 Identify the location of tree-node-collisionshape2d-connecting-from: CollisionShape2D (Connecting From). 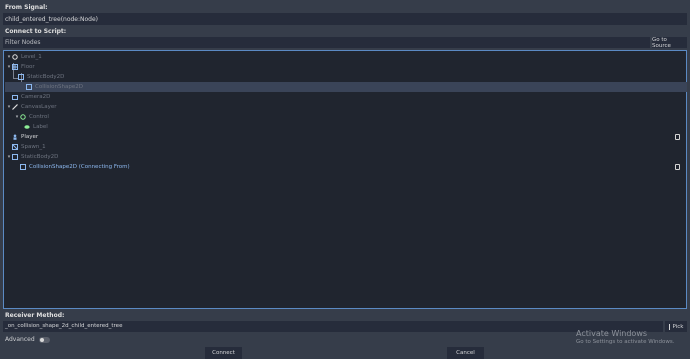
(353, 167).